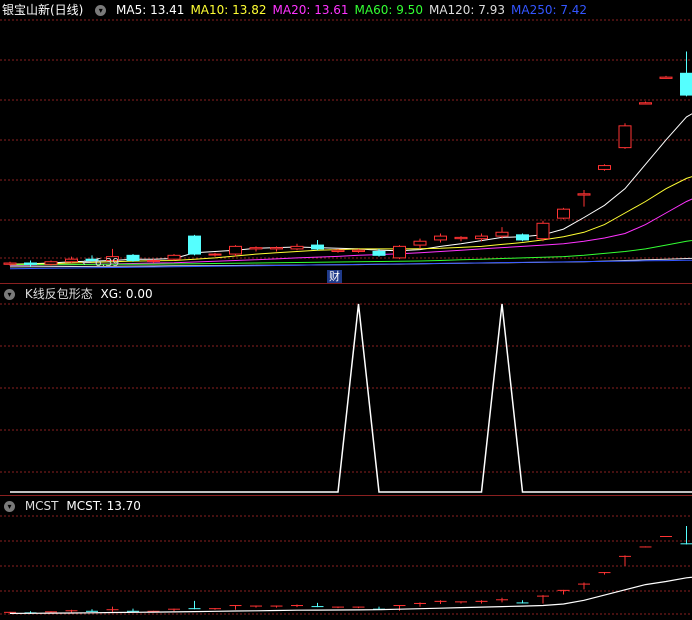  Describe the element at coordinates (41, 506) in the screenshot. I see `mcst-title: MCST` at that location.